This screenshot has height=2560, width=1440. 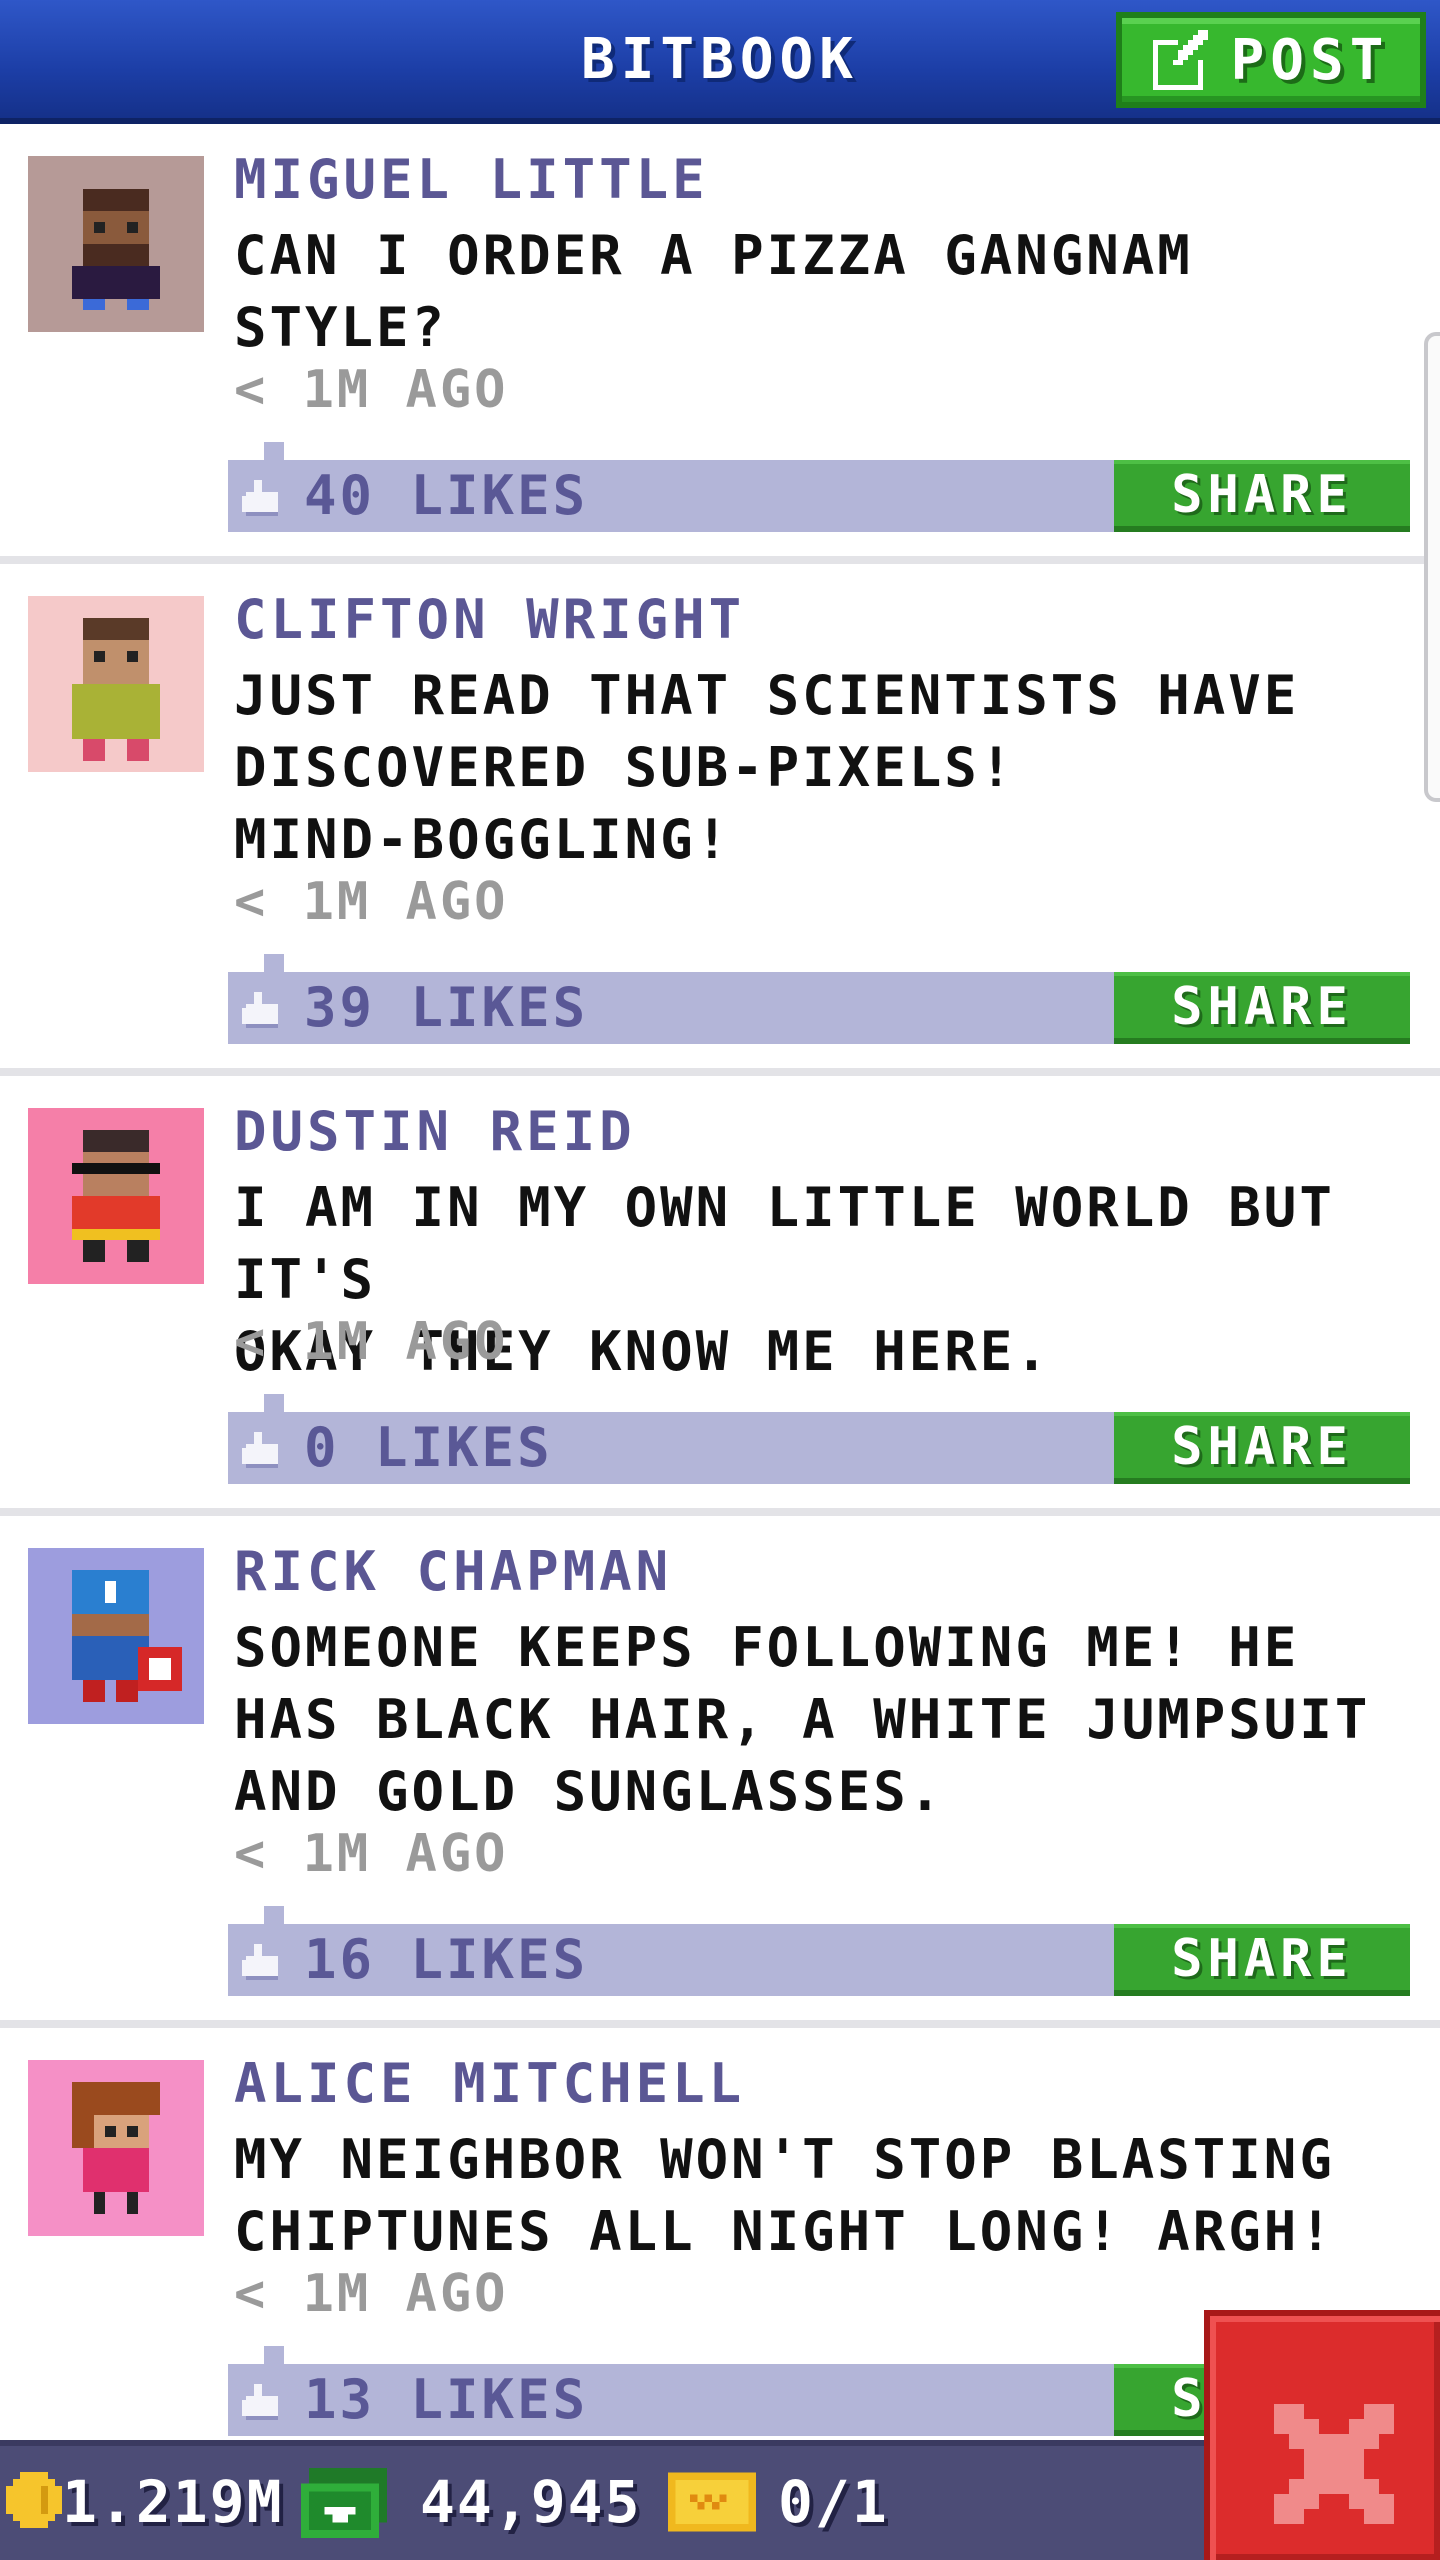 What do you see at coordinates (625, 767) in the screenshot?
I see `post-line: DISCOVERED SUB-PIXELS!` at bounding box center [625, 767].